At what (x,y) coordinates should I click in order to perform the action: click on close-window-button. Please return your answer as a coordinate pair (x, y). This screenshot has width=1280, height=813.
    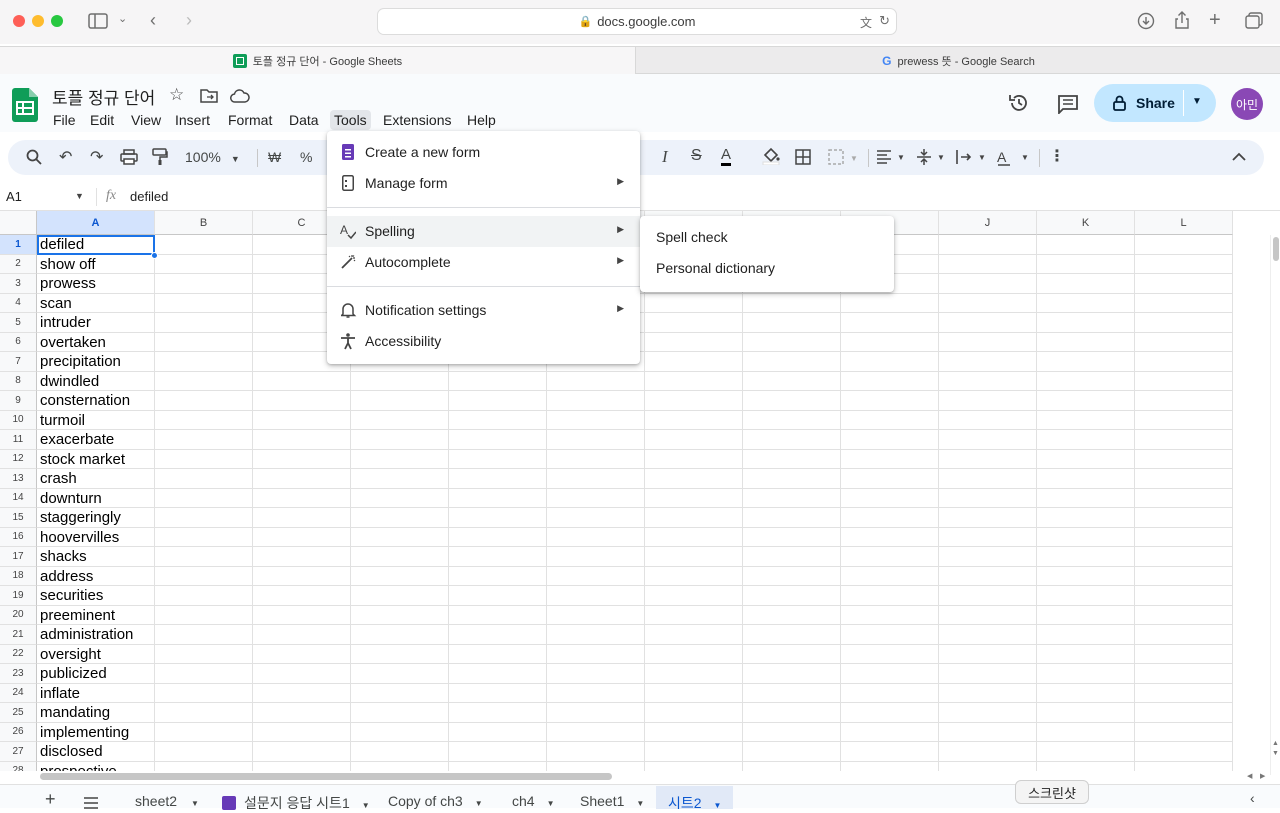
    Looking at the image, I should click on (19, 21).